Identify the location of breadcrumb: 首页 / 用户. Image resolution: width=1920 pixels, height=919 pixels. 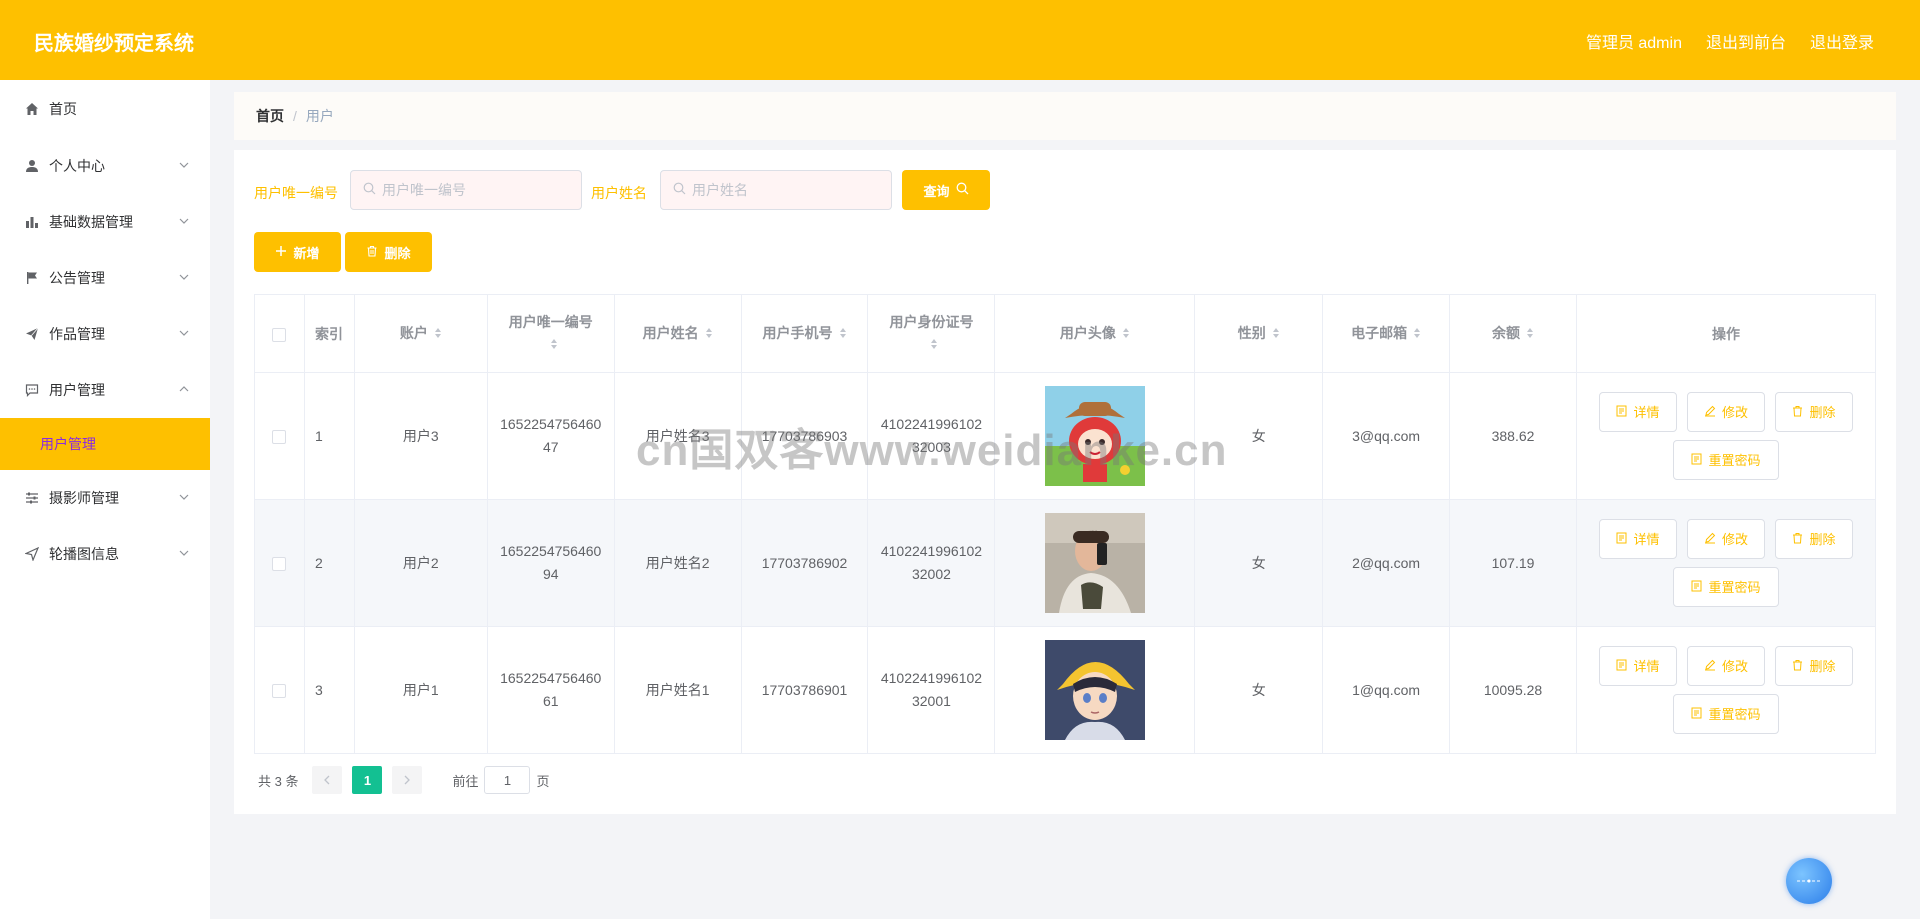
(1065, 116).